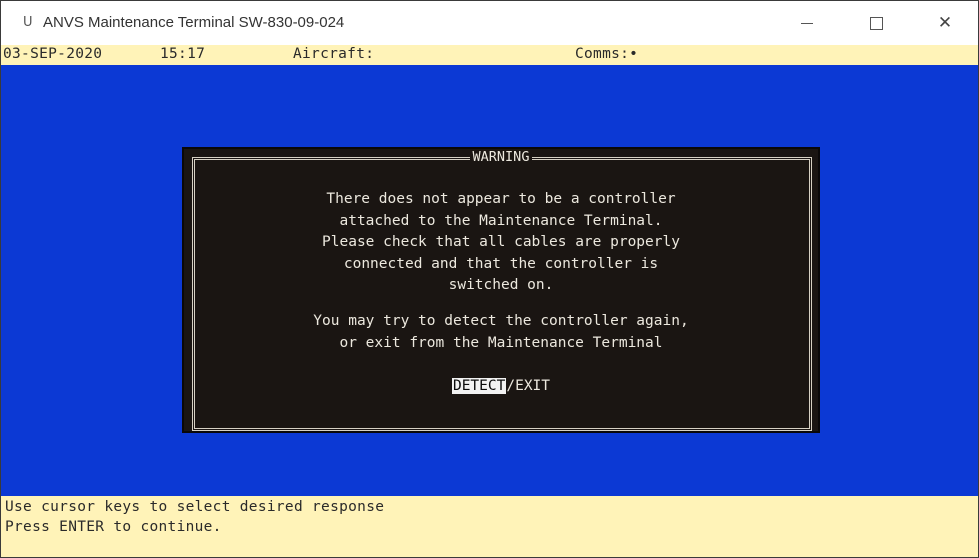  I want to click on dialog-choices: DETECT/EXIT, so click(501, 386).